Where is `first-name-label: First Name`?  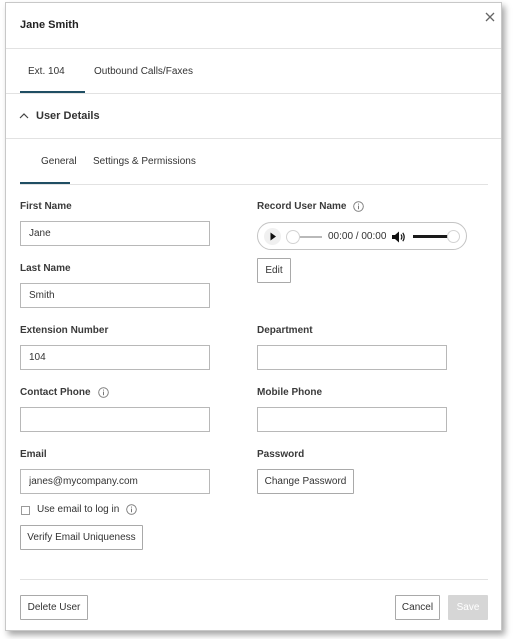
first-name-label: First Name is located at coordinates (46, 206).